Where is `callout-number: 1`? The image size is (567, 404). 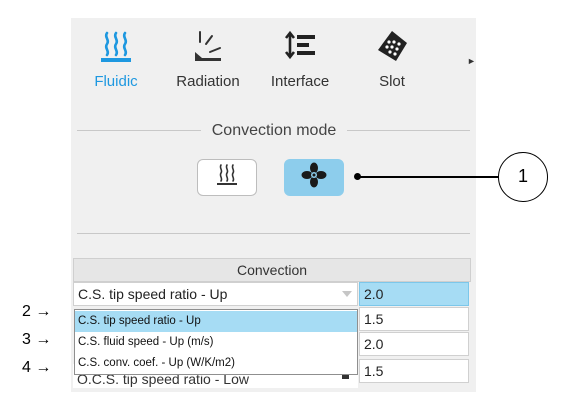 callout-number: 1 is located at coordinates (523, 177).